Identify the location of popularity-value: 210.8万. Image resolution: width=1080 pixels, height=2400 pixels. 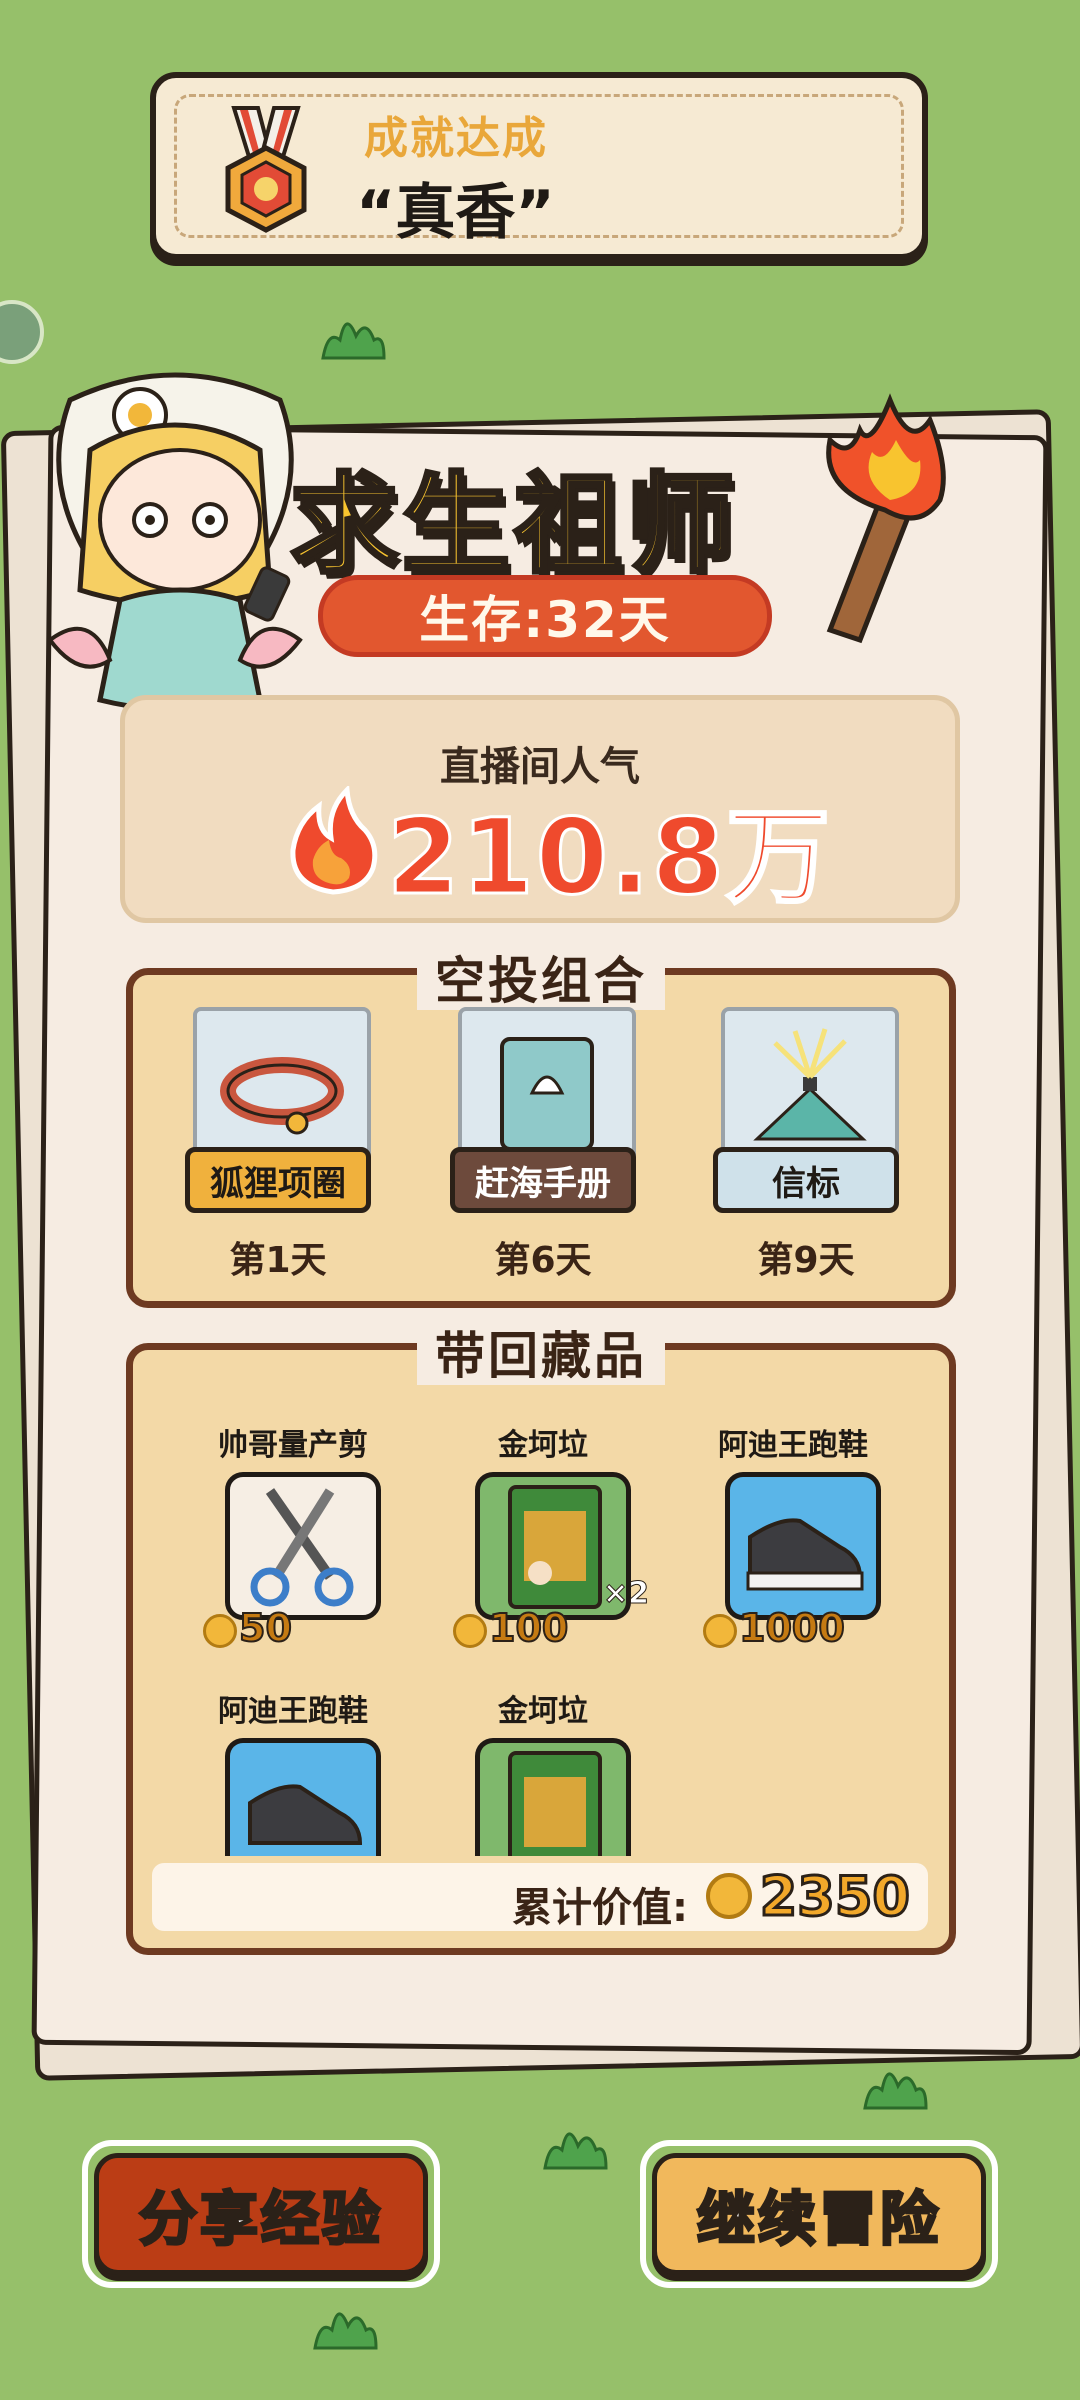
(609, 857).